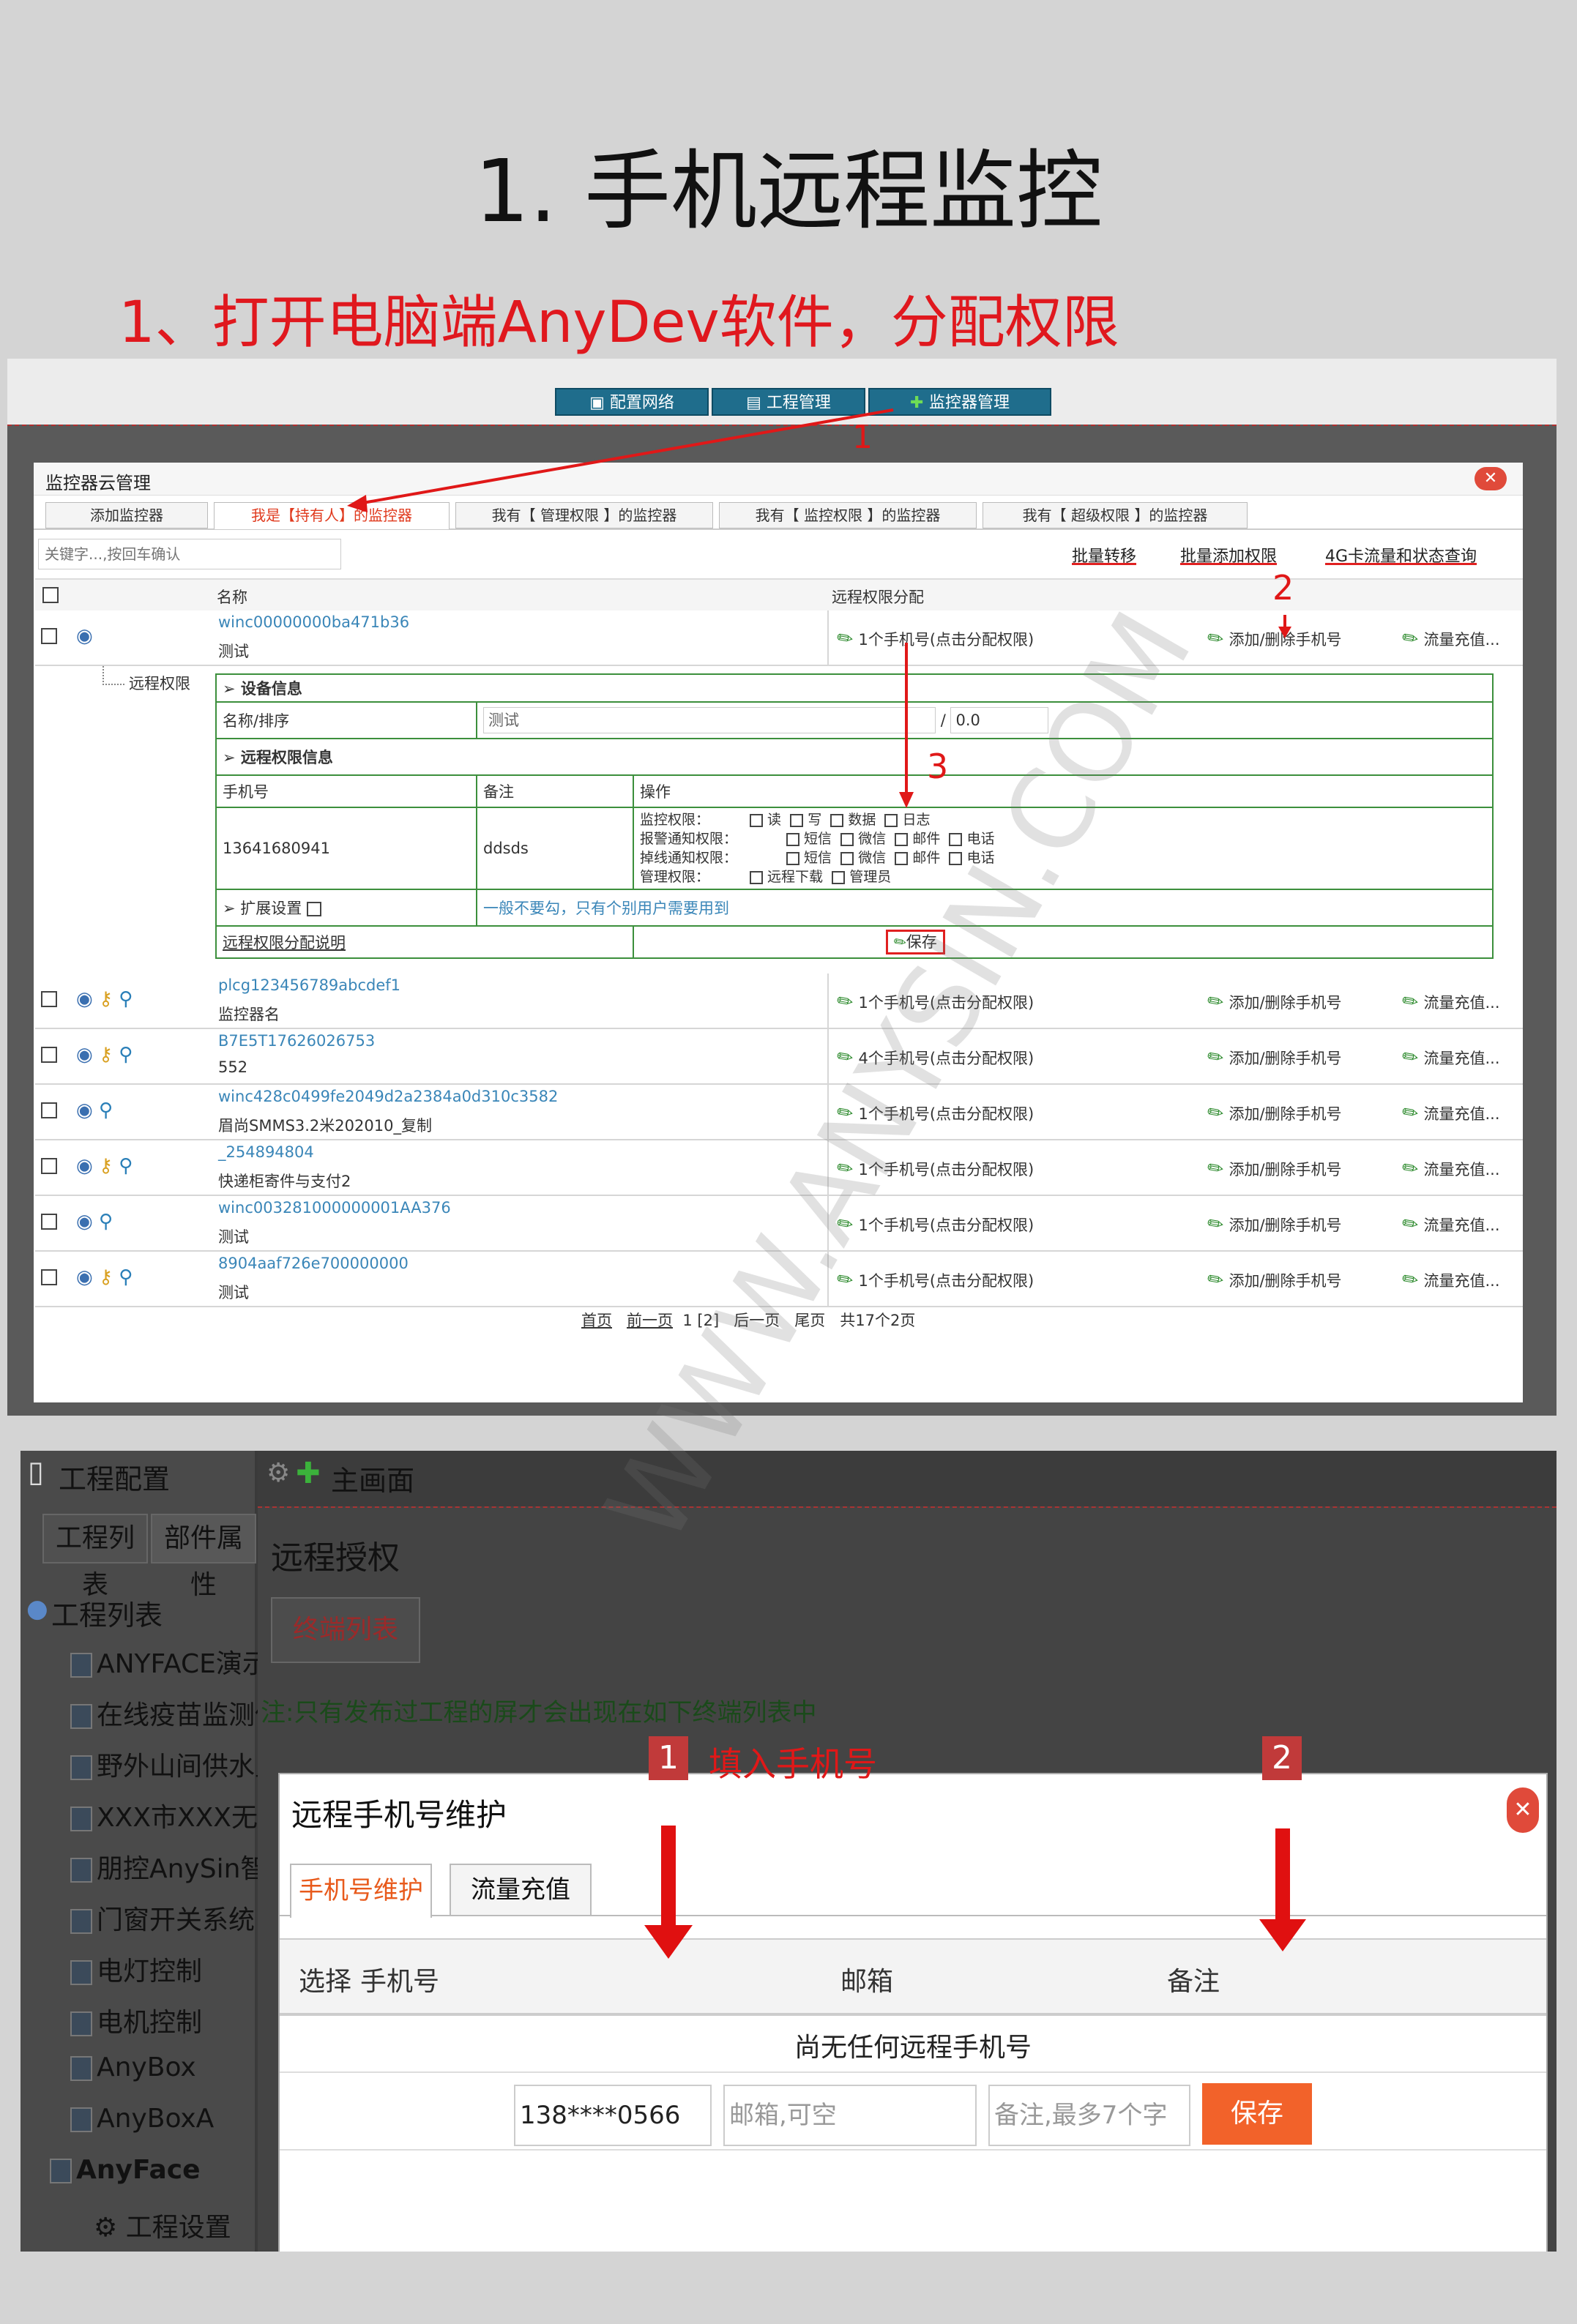 The width and height of the screenshot is (1577, 2324). Describe the element at coordinates (203, 1557) in the screenshot. I see `tab-component-props: 部件属性` at that location.